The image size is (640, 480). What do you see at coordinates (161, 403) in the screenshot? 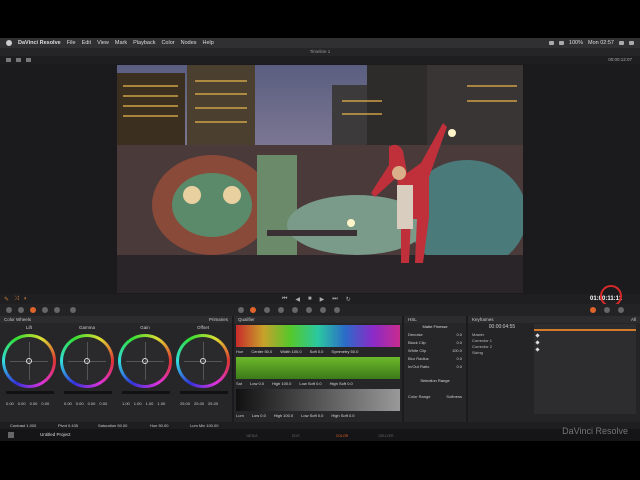
I see `gain-b: 1.00` at bounding box center [161, 403].